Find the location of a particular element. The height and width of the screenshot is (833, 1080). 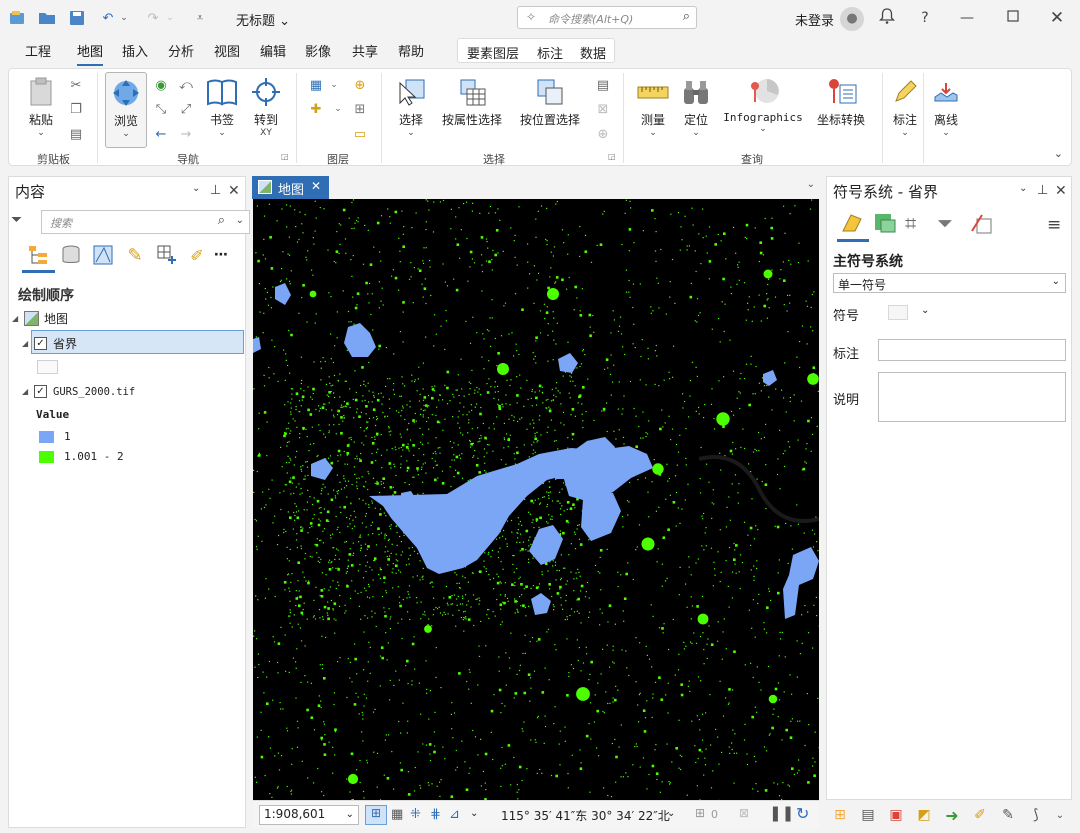

filter-tab-icon: ⏷ is located at coordinates (945, 223).